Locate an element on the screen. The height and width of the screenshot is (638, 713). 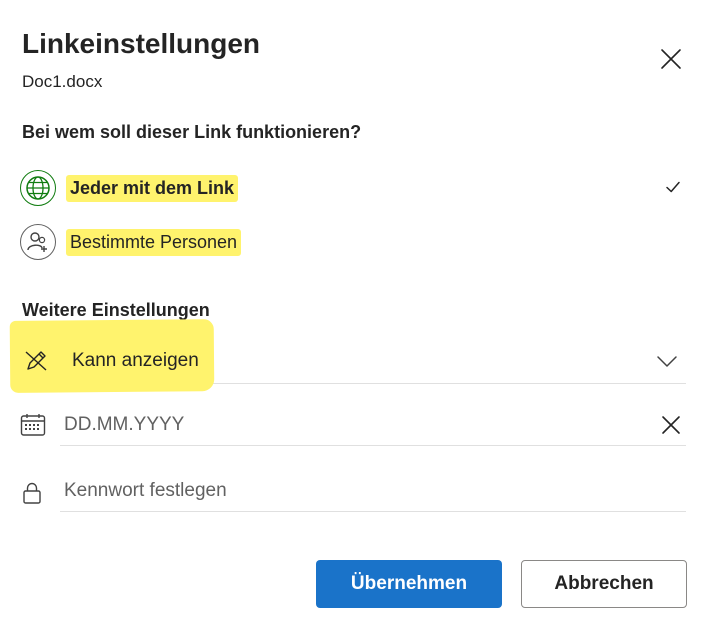
close-button is located at coordinates (671, 59).